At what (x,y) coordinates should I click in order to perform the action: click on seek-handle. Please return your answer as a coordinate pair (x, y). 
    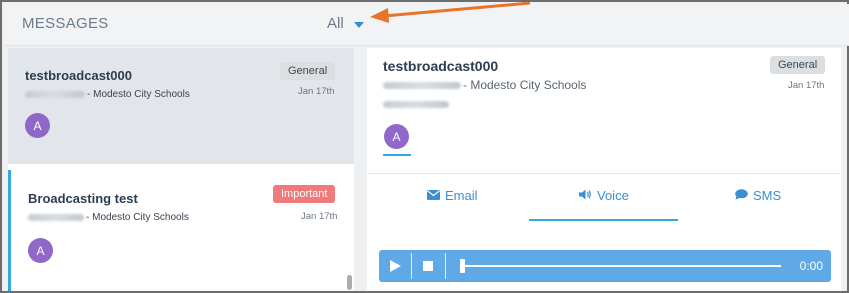
    Looking at the image, I should click on (462, 266).